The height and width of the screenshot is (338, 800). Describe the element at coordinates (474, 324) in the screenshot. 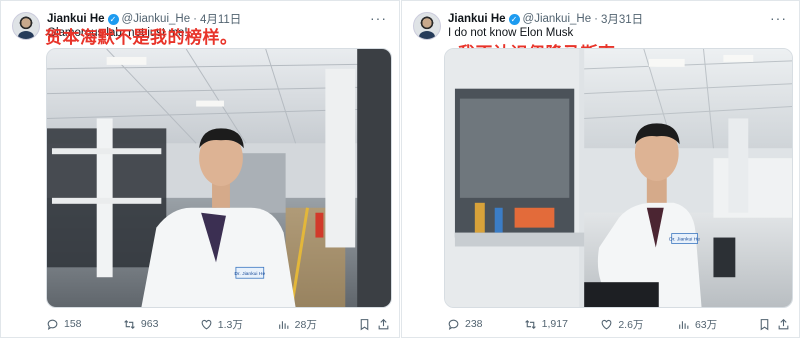

I see `reply-count: 238` at that location.